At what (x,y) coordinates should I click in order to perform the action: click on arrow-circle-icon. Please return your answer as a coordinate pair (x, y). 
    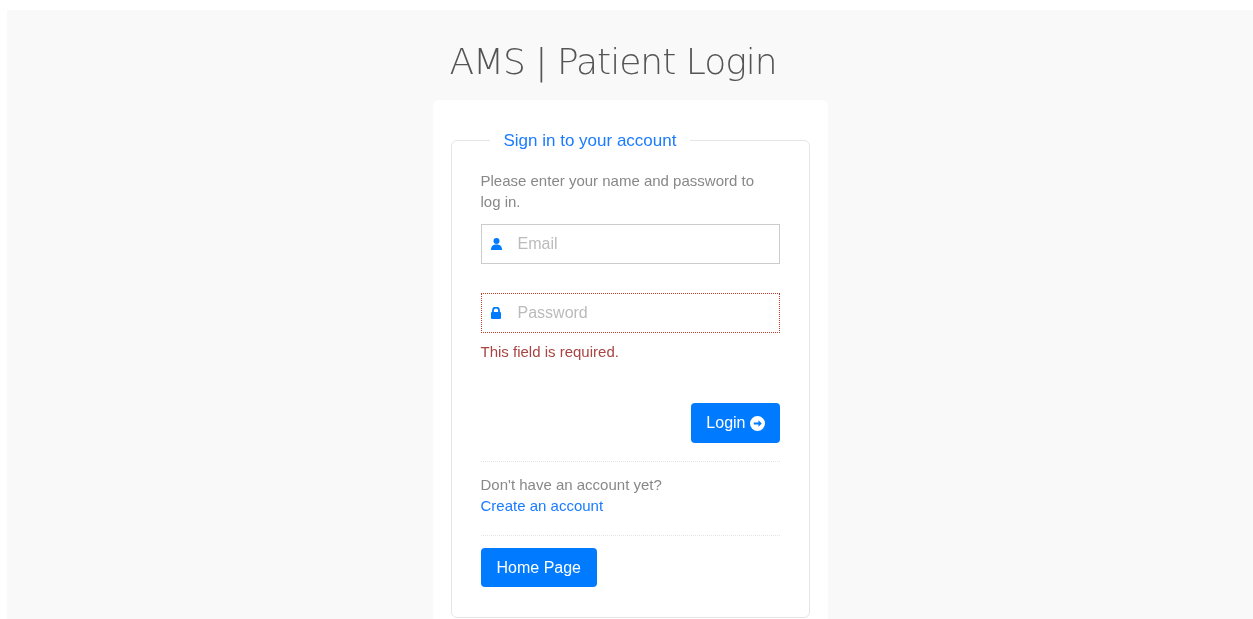
    Looking at the image, I should click on (757, 423).